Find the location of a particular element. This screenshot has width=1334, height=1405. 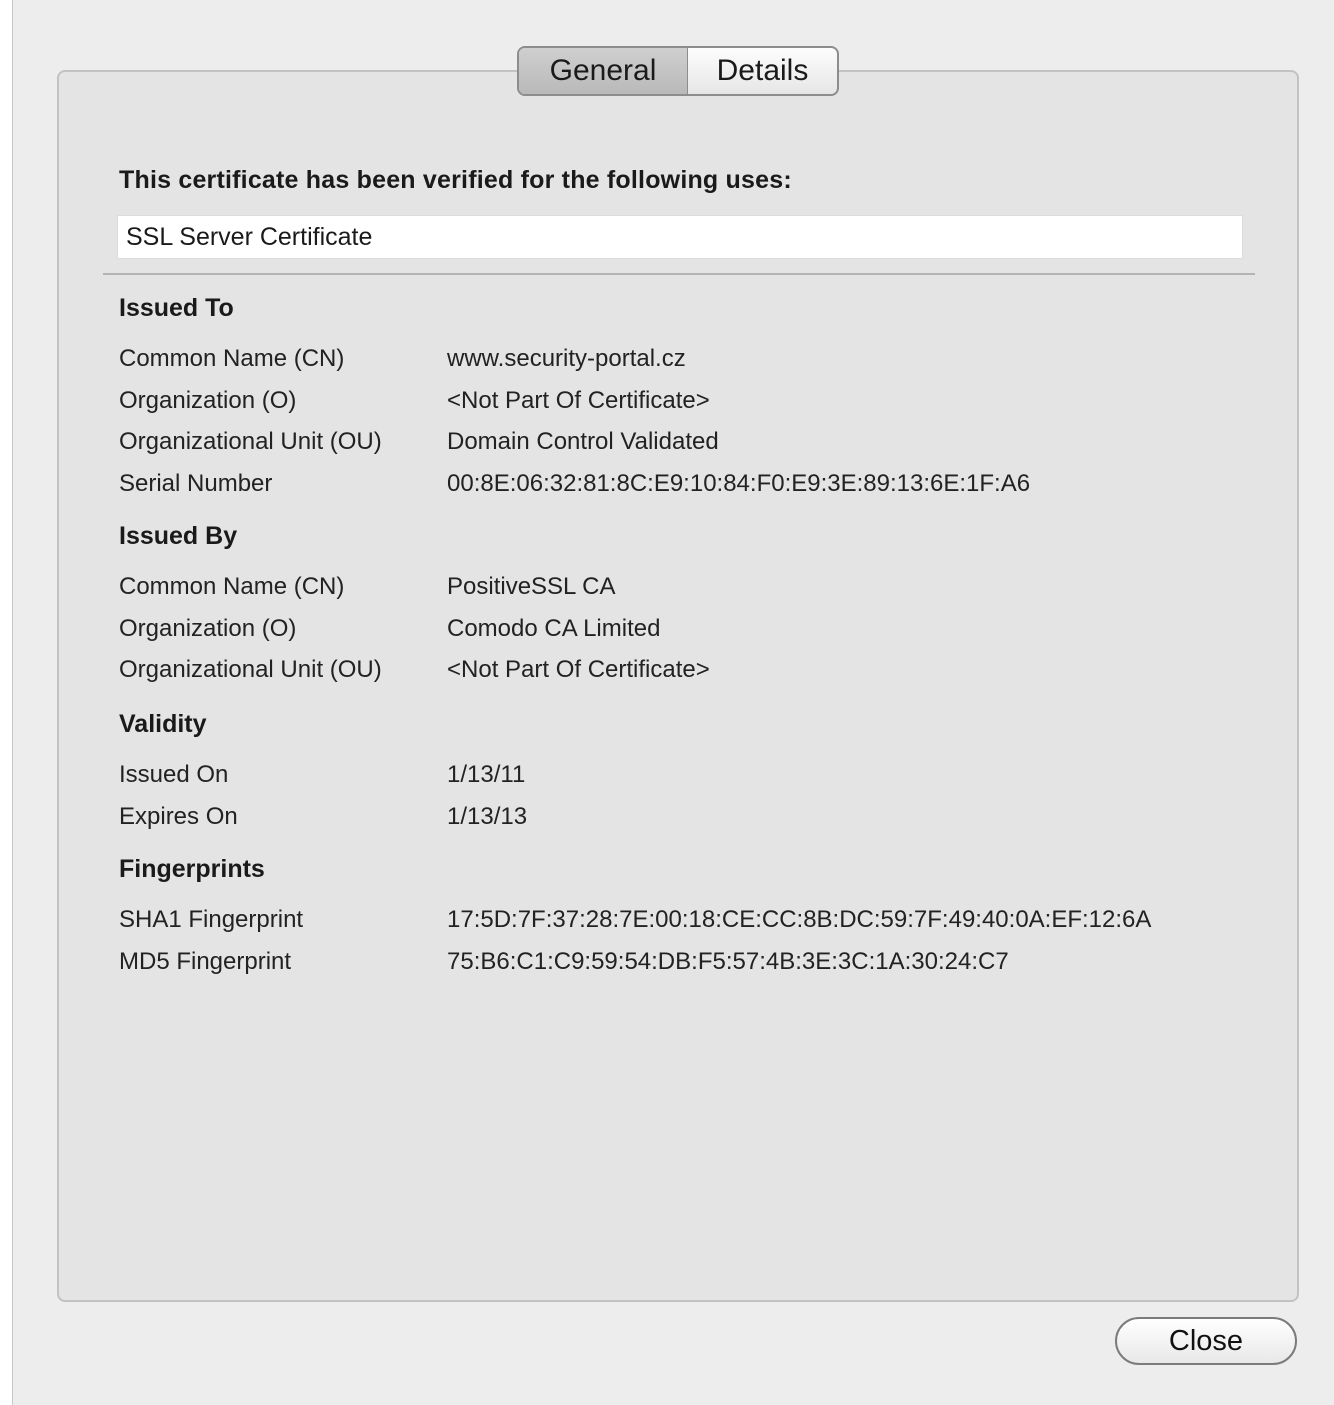

section-title-validity: Validity is located at coordinates (163, 724).